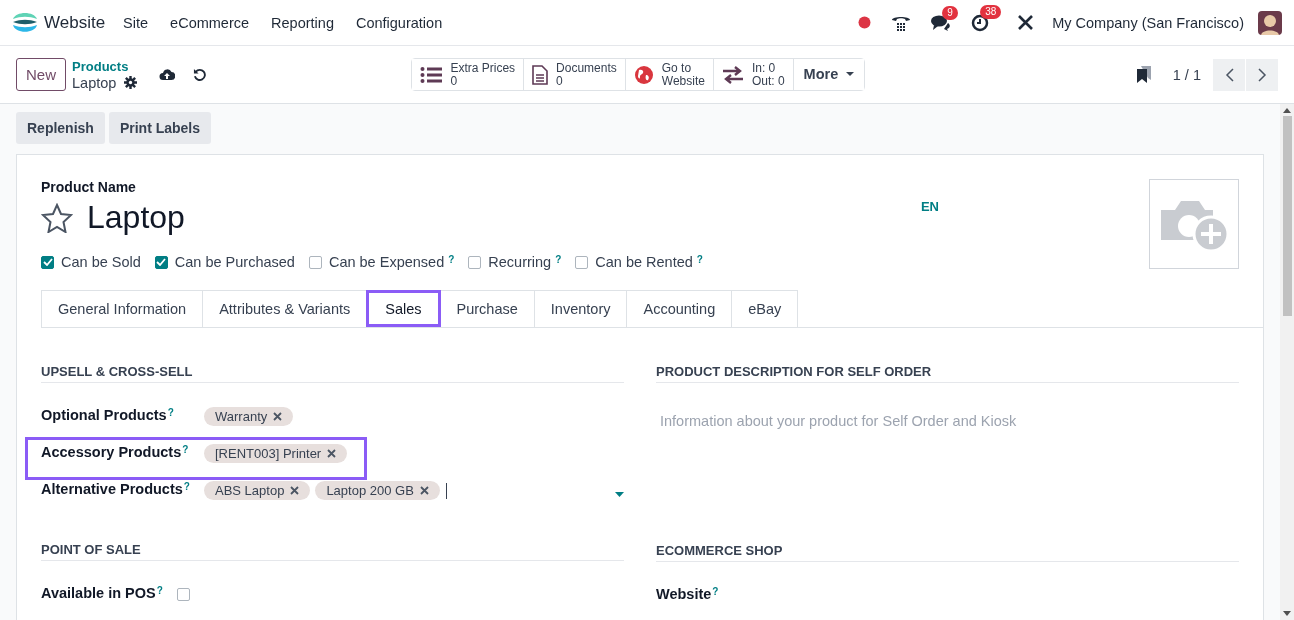  What do you see at coordinates (1148, 22) in the screenshot?
I see `company-switcher: My Company (San Francisco)` at bounding box center [1148, 22].